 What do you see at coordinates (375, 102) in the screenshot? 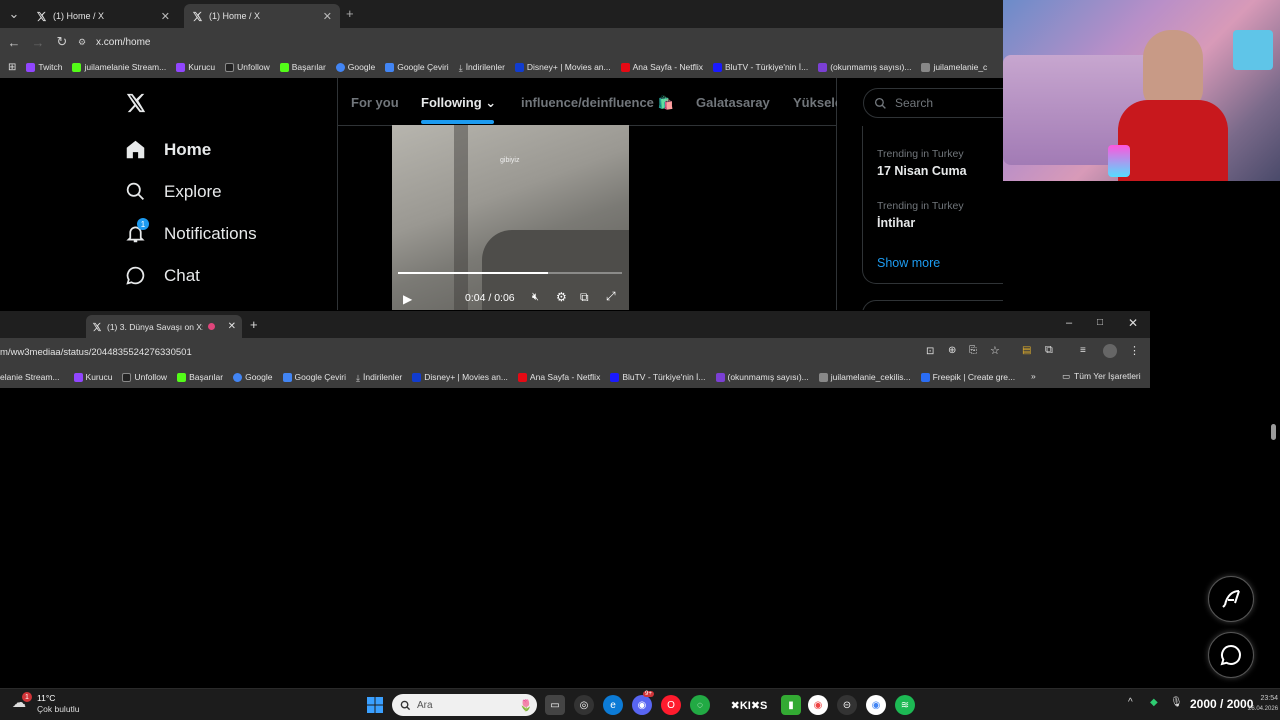
I see `tab-for-you: For you` at bounding box center [375, 102].